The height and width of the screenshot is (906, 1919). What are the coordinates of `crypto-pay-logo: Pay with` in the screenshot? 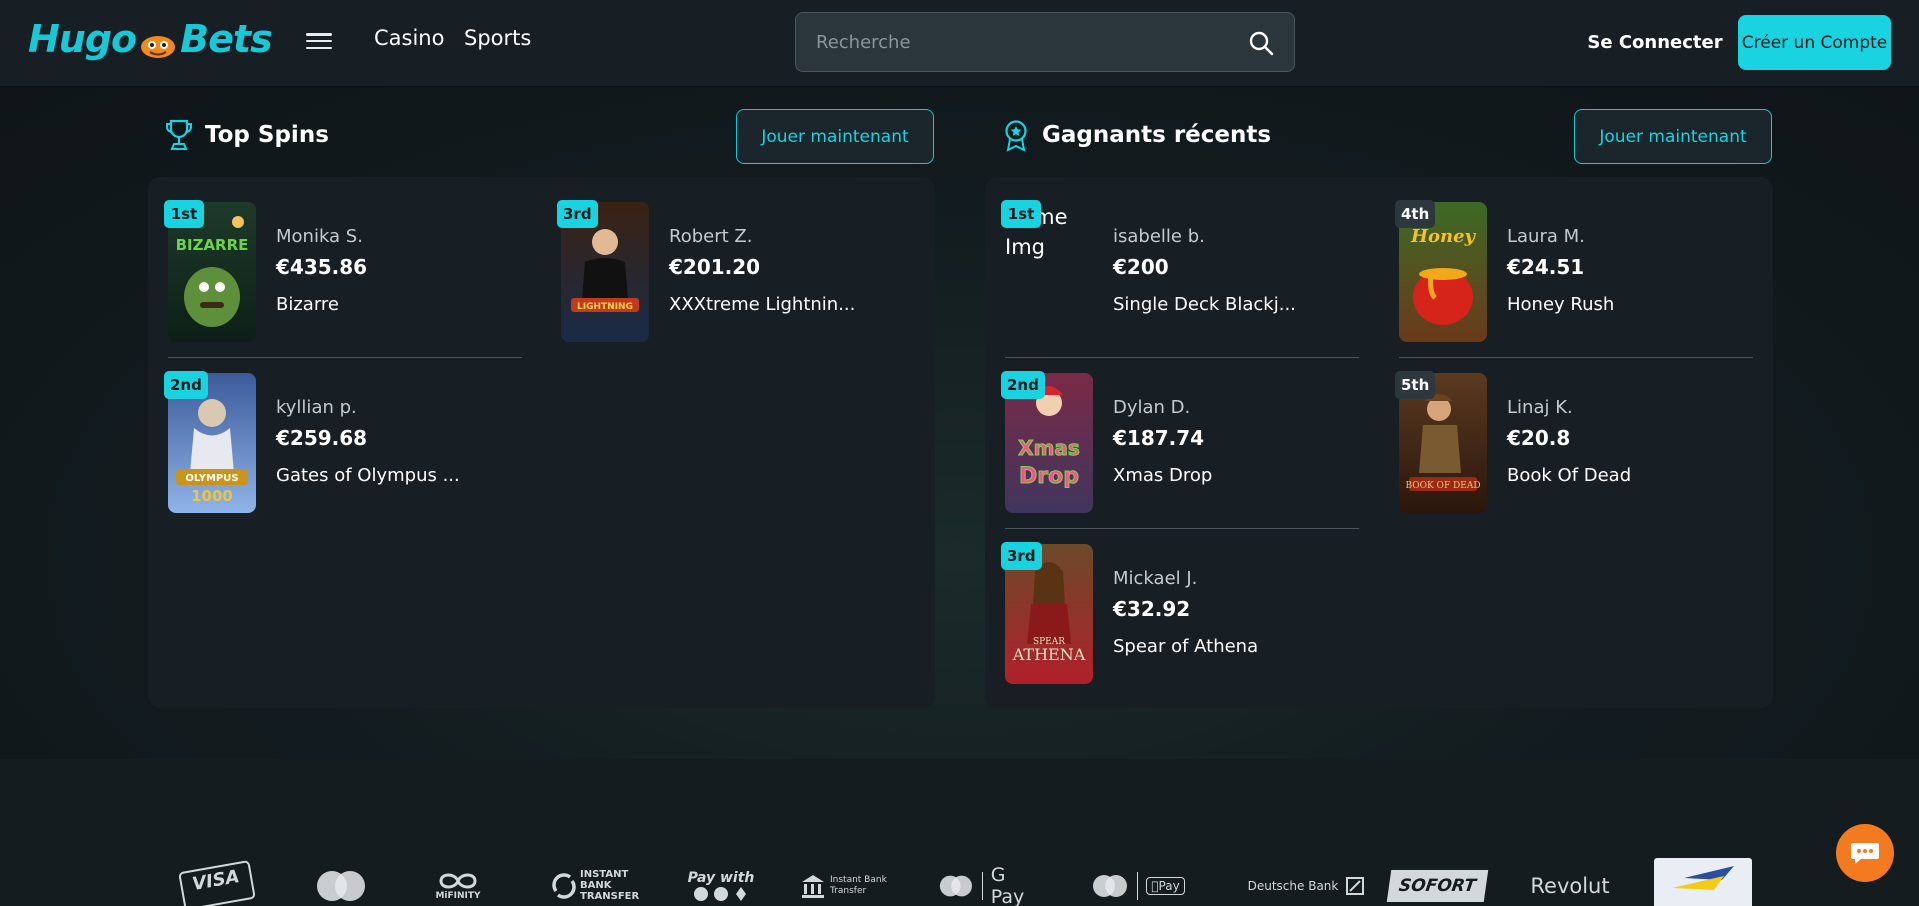 It's located at (721, 885).